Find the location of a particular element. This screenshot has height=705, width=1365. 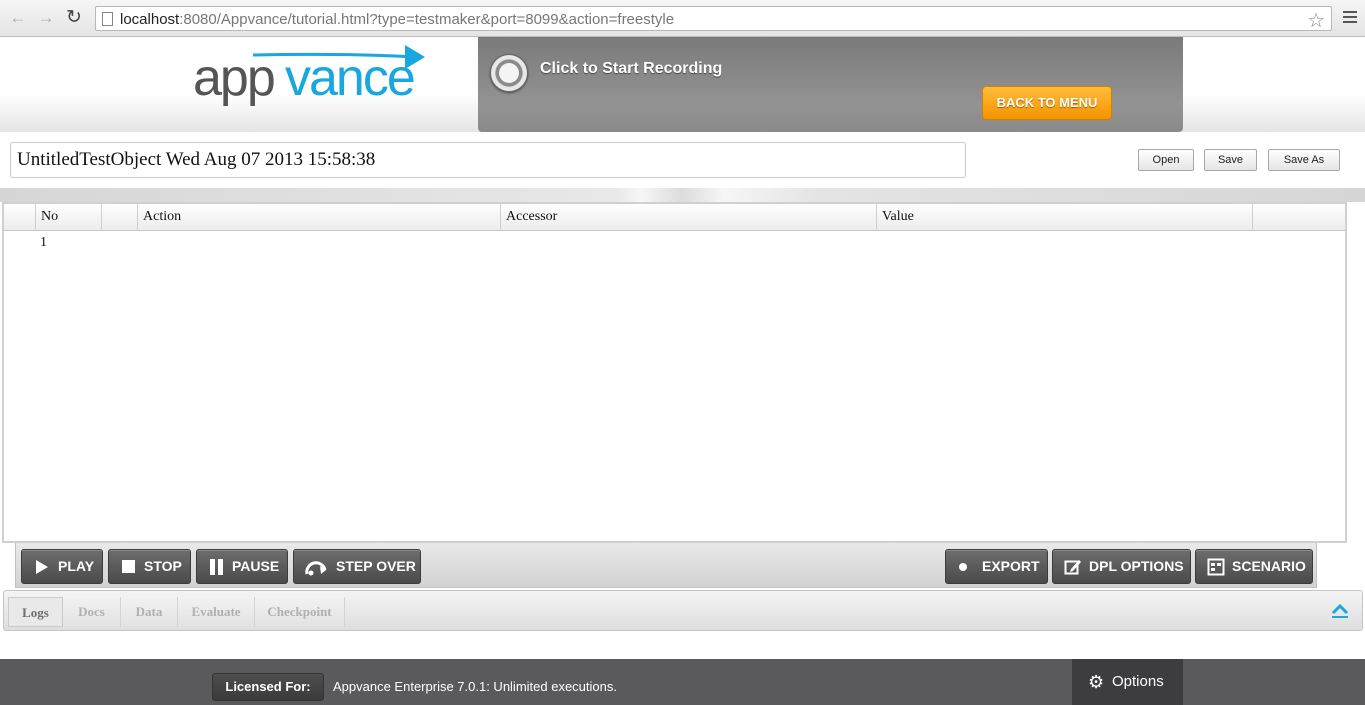

reload-icon: ↻ is located at coordinates (74, 18).